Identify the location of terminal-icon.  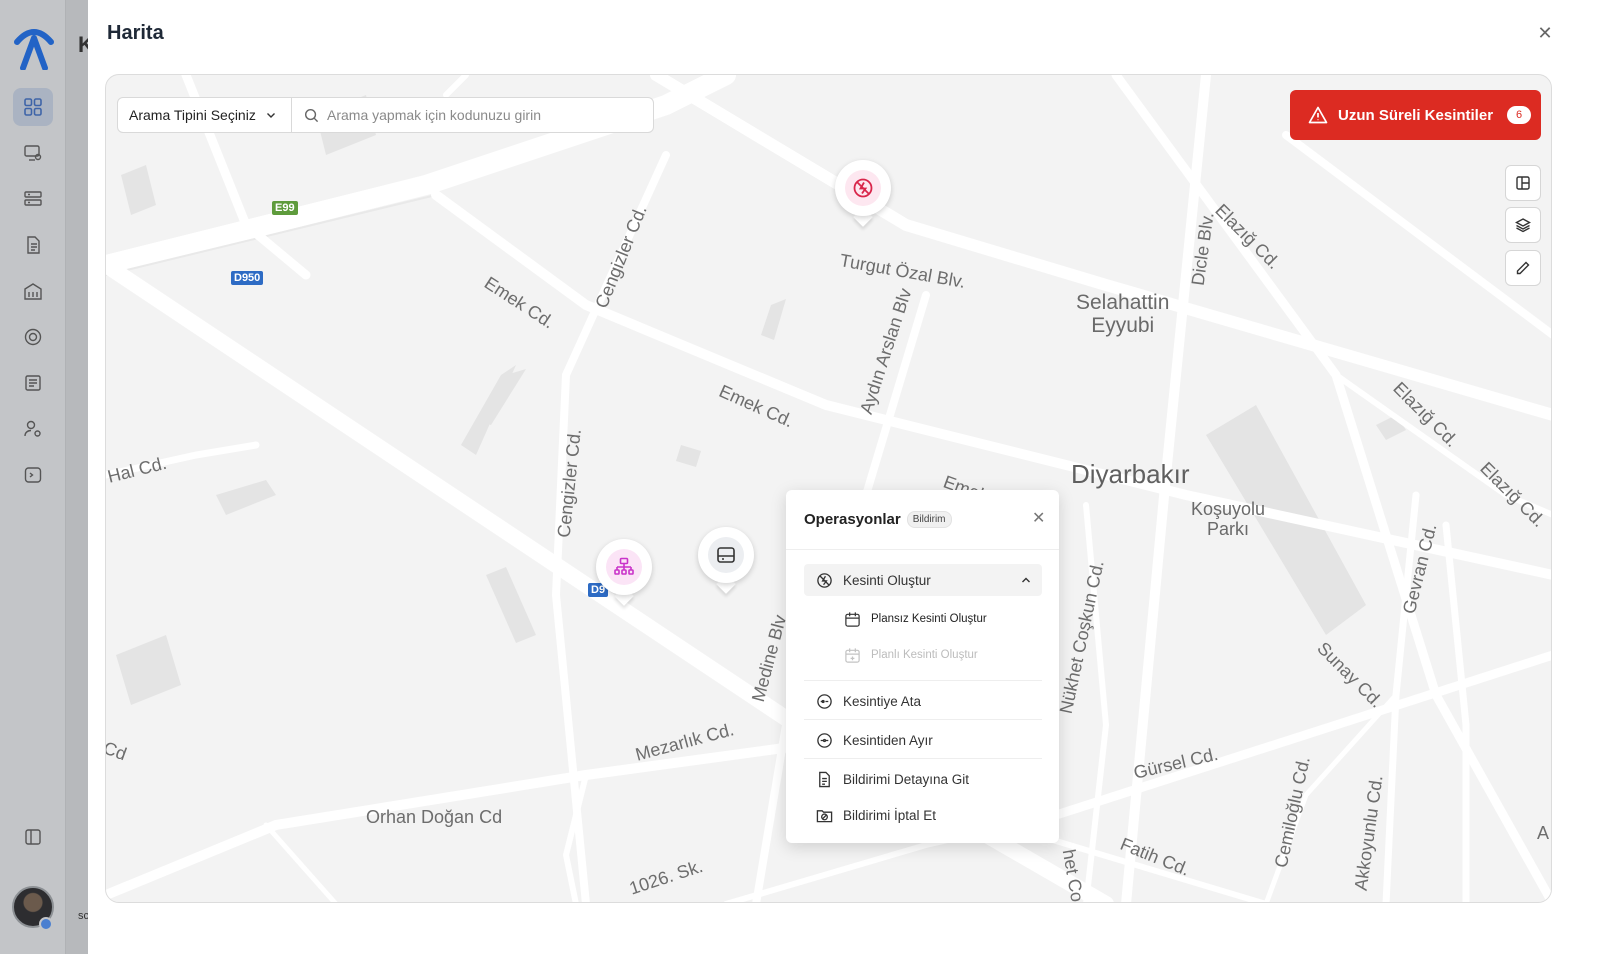
(33, 475).